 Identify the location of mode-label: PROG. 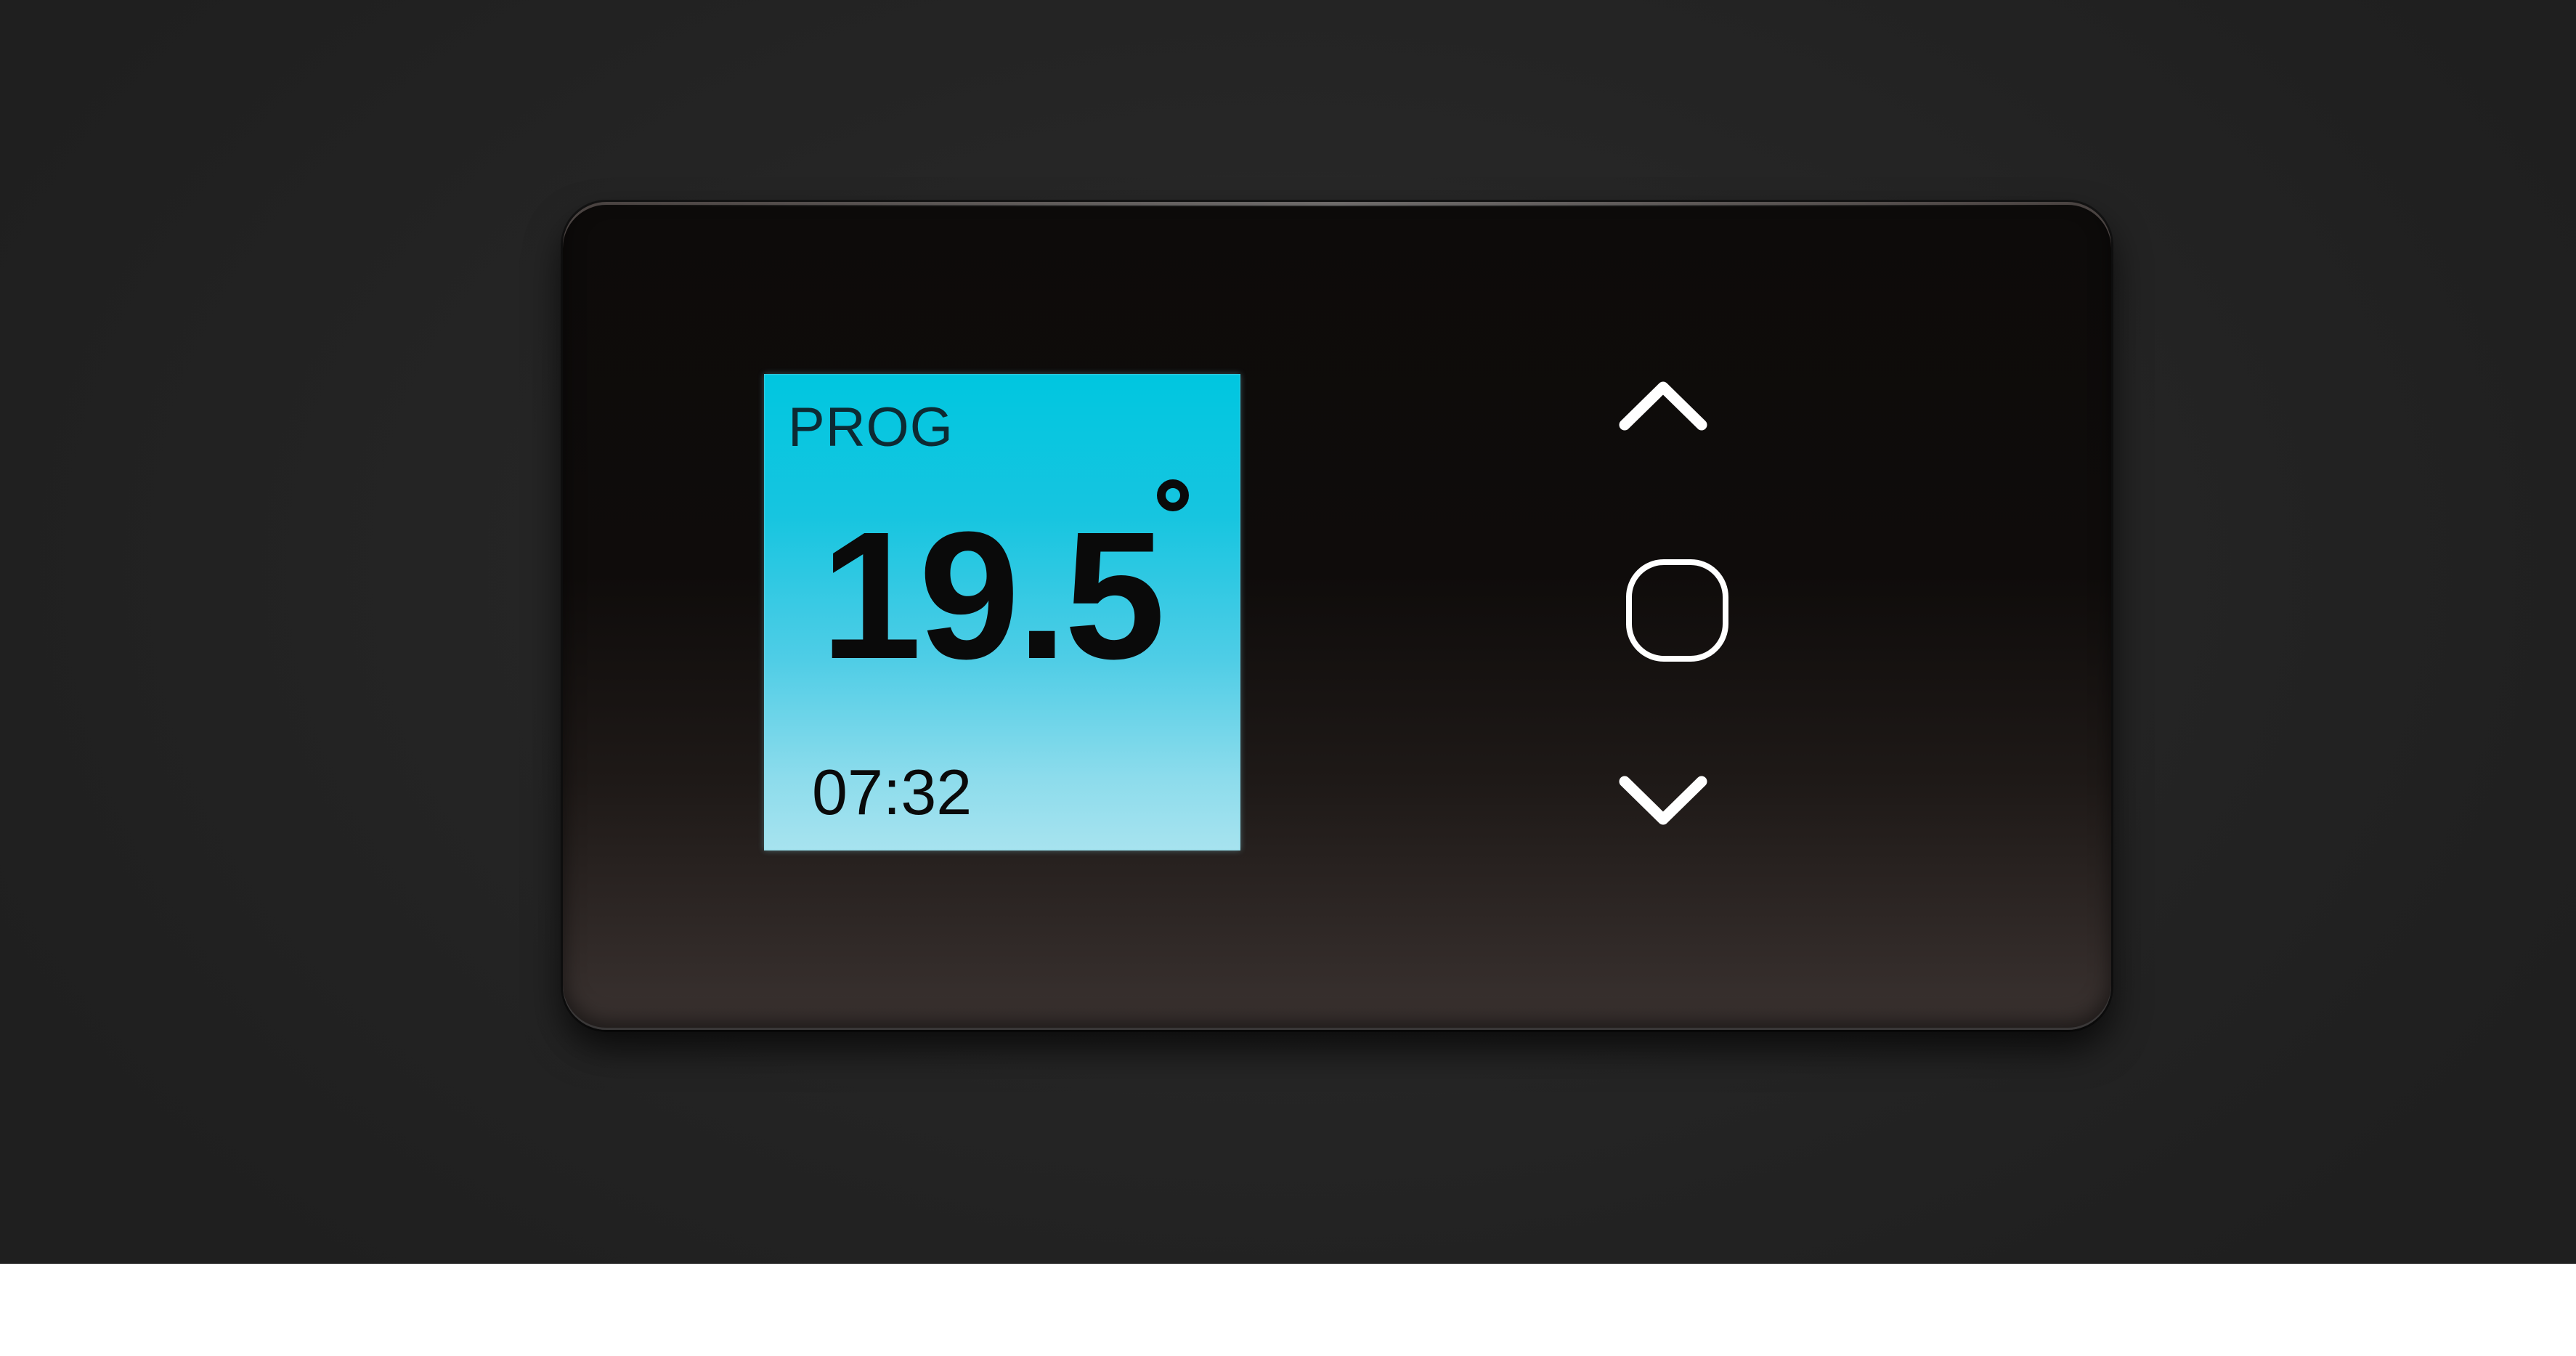
(871, 427).